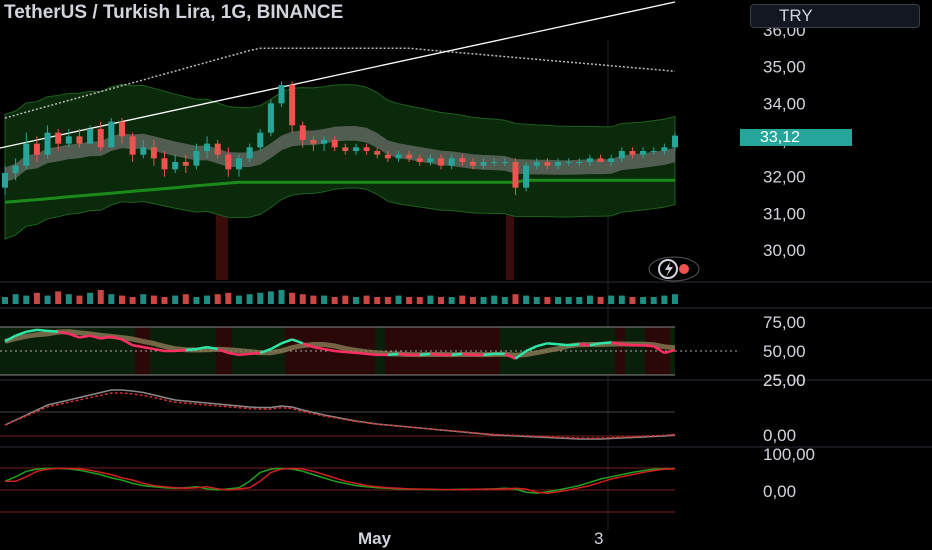 The height and width of the screenshot is (550, 932). I want to click on y-tick-label: 35,00, so click(784, 67).